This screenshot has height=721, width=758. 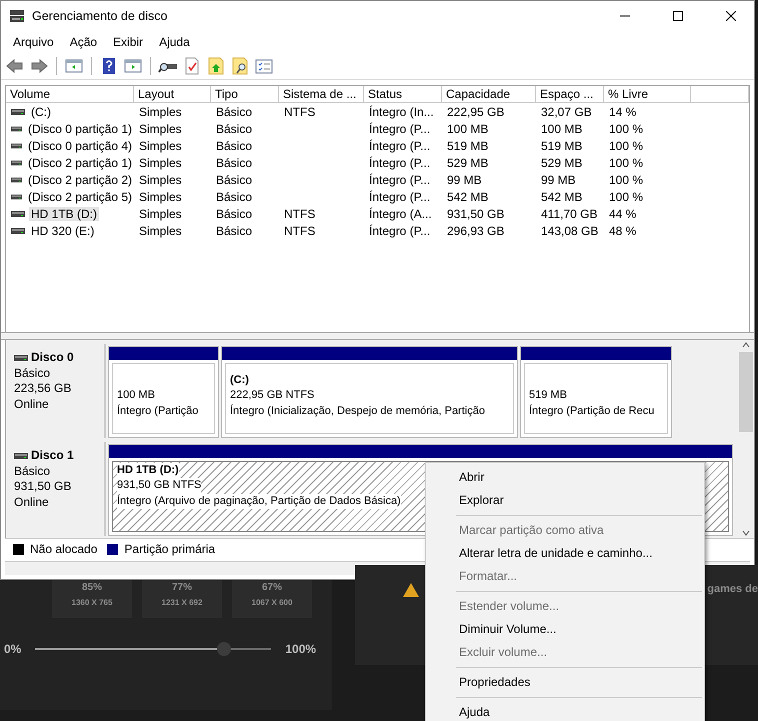 I want to click on table-cell: 143,08 GB, so click(x=569, y=231).